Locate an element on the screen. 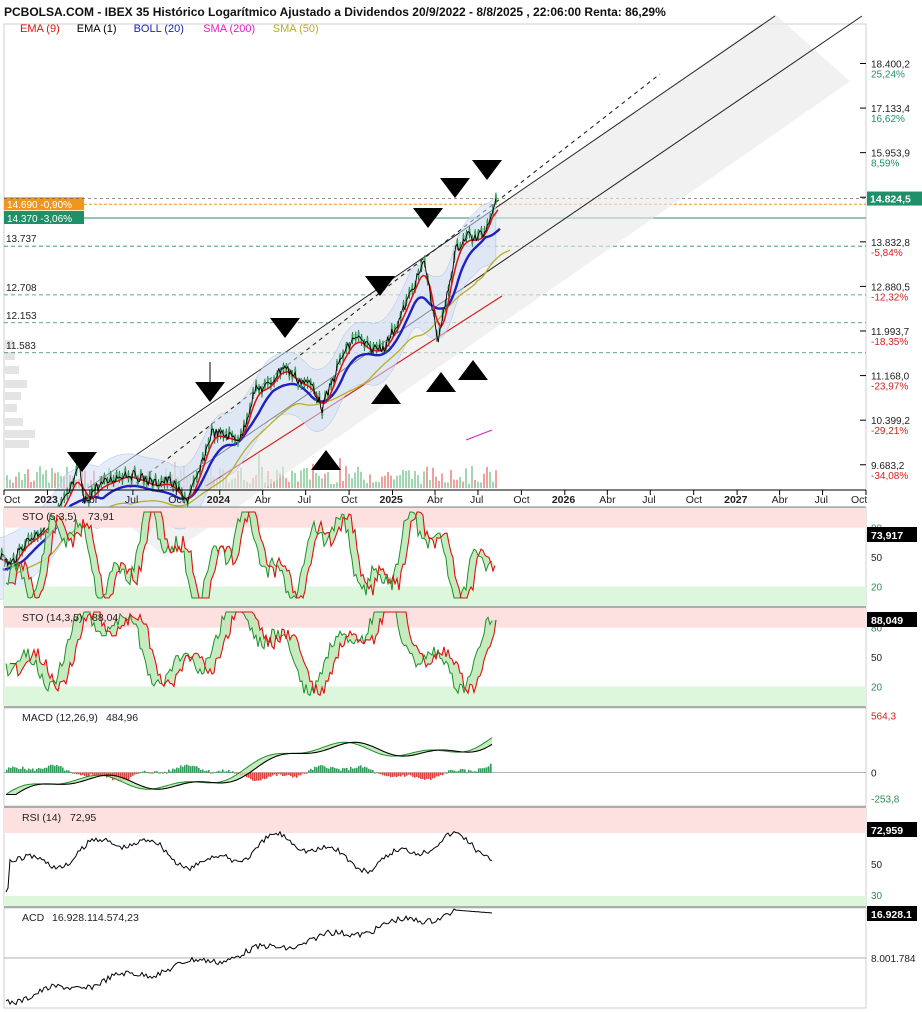 The height and width of the screenshot is (1012, 922). indicator-value-box-label: 88,049 is located at coordinates (887, 621).